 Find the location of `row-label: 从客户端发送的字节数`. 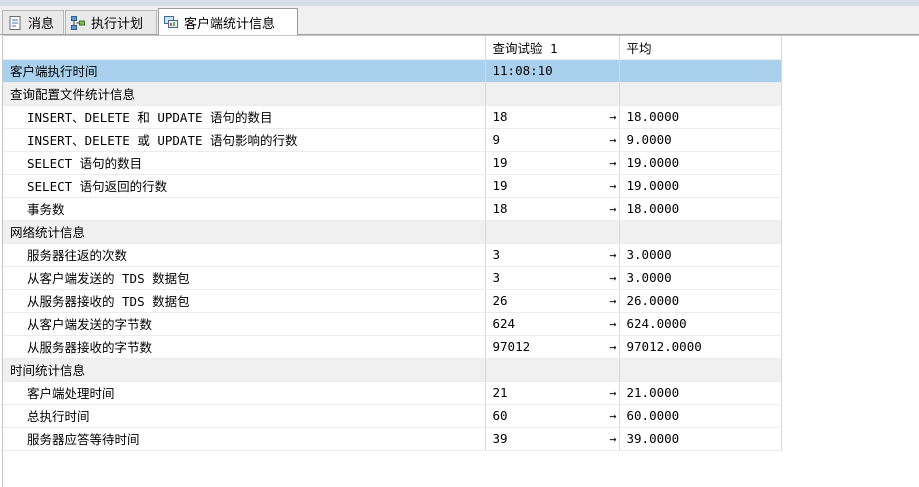

row-label: 从客户端发送的字节数 is located at coordinates (244, 324).